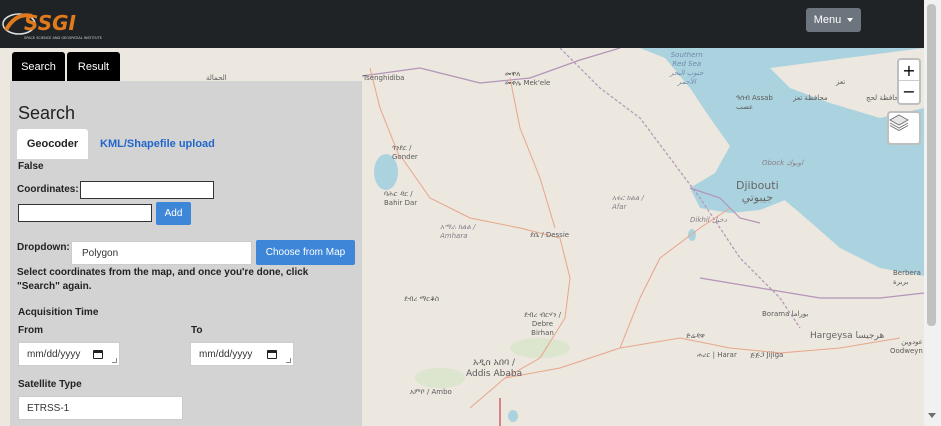 This screenshot has height=426, width=941. What do you see at coordinates (458, 231) in the screenshot?
I see `map-label-amhara: አማራ ክልል / Amhara` at bounding box center [458, 231].